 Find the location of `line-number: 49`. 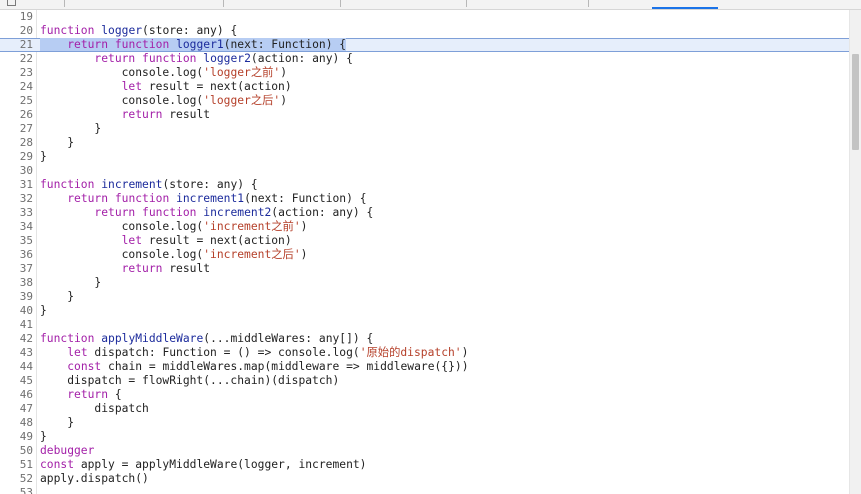

line-number: 49 is located at coordinates (16, 437).